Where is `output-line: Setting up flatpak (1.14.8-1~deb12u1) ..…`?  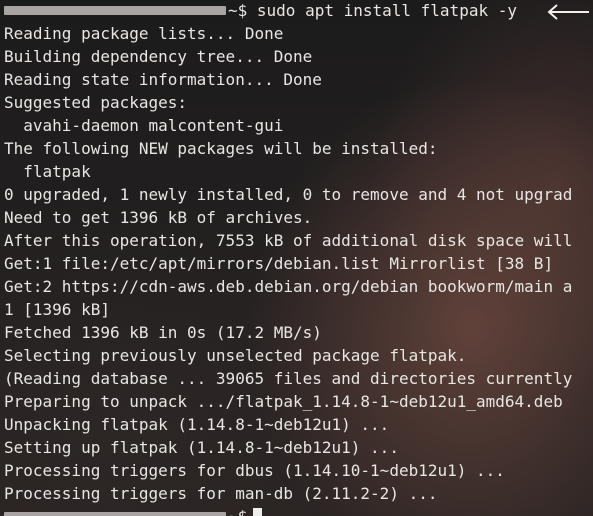 output-line: Setting up flatpak (1.14.8-1~deb12u1) ..… is located at coordinates (201, 447).